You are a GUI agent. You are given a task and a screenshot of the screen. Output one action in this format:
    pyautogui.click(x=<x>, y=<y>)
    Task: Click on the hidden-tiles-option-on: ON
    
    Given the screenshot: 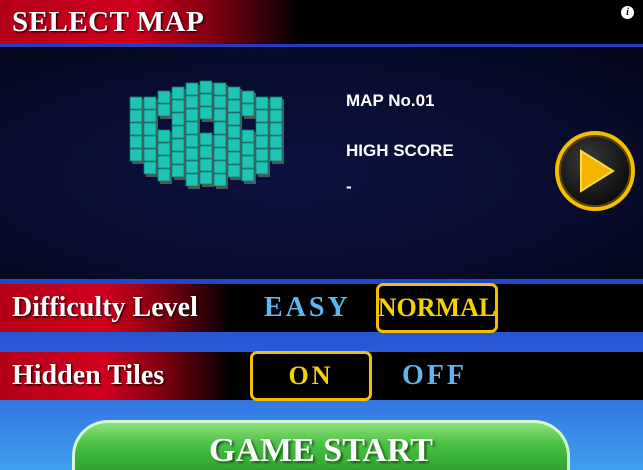 What is the action you would take?
    pyautogui.click(x=311, y=376)
    